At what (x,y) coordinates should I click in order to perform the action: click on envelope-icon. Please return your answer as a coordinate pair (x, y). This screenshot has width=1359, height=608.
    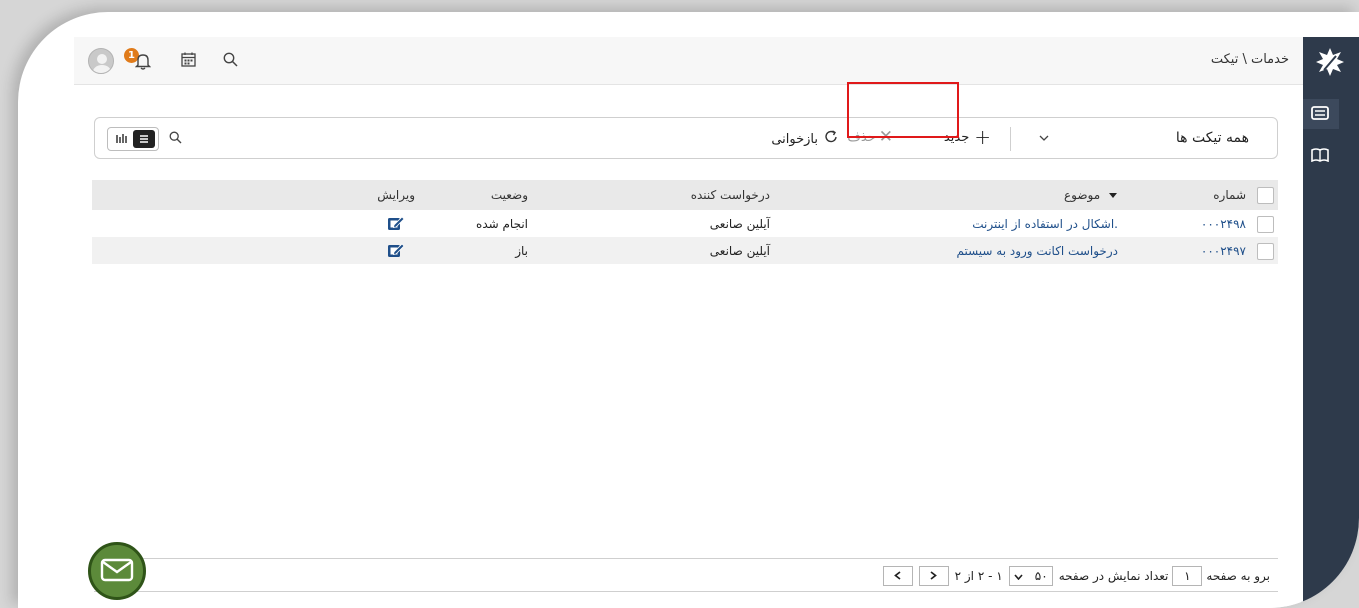
    Looking at the image, I should click on (117, 571).